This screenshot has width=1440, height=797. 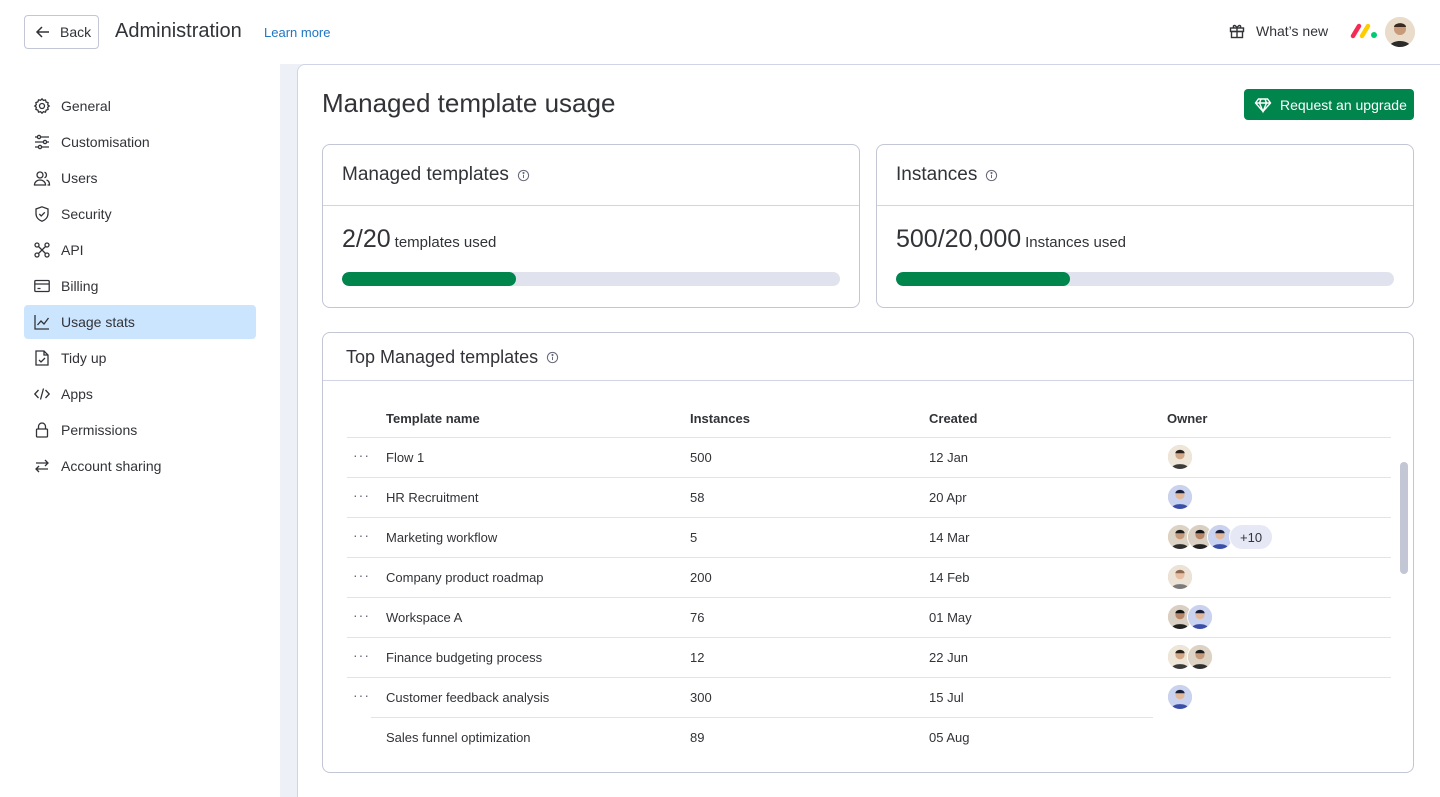 What do you see at coordinates (949, 457) in the screenshot?
I see `cell-created: 12 Jan` at bounding box center [949, 457].